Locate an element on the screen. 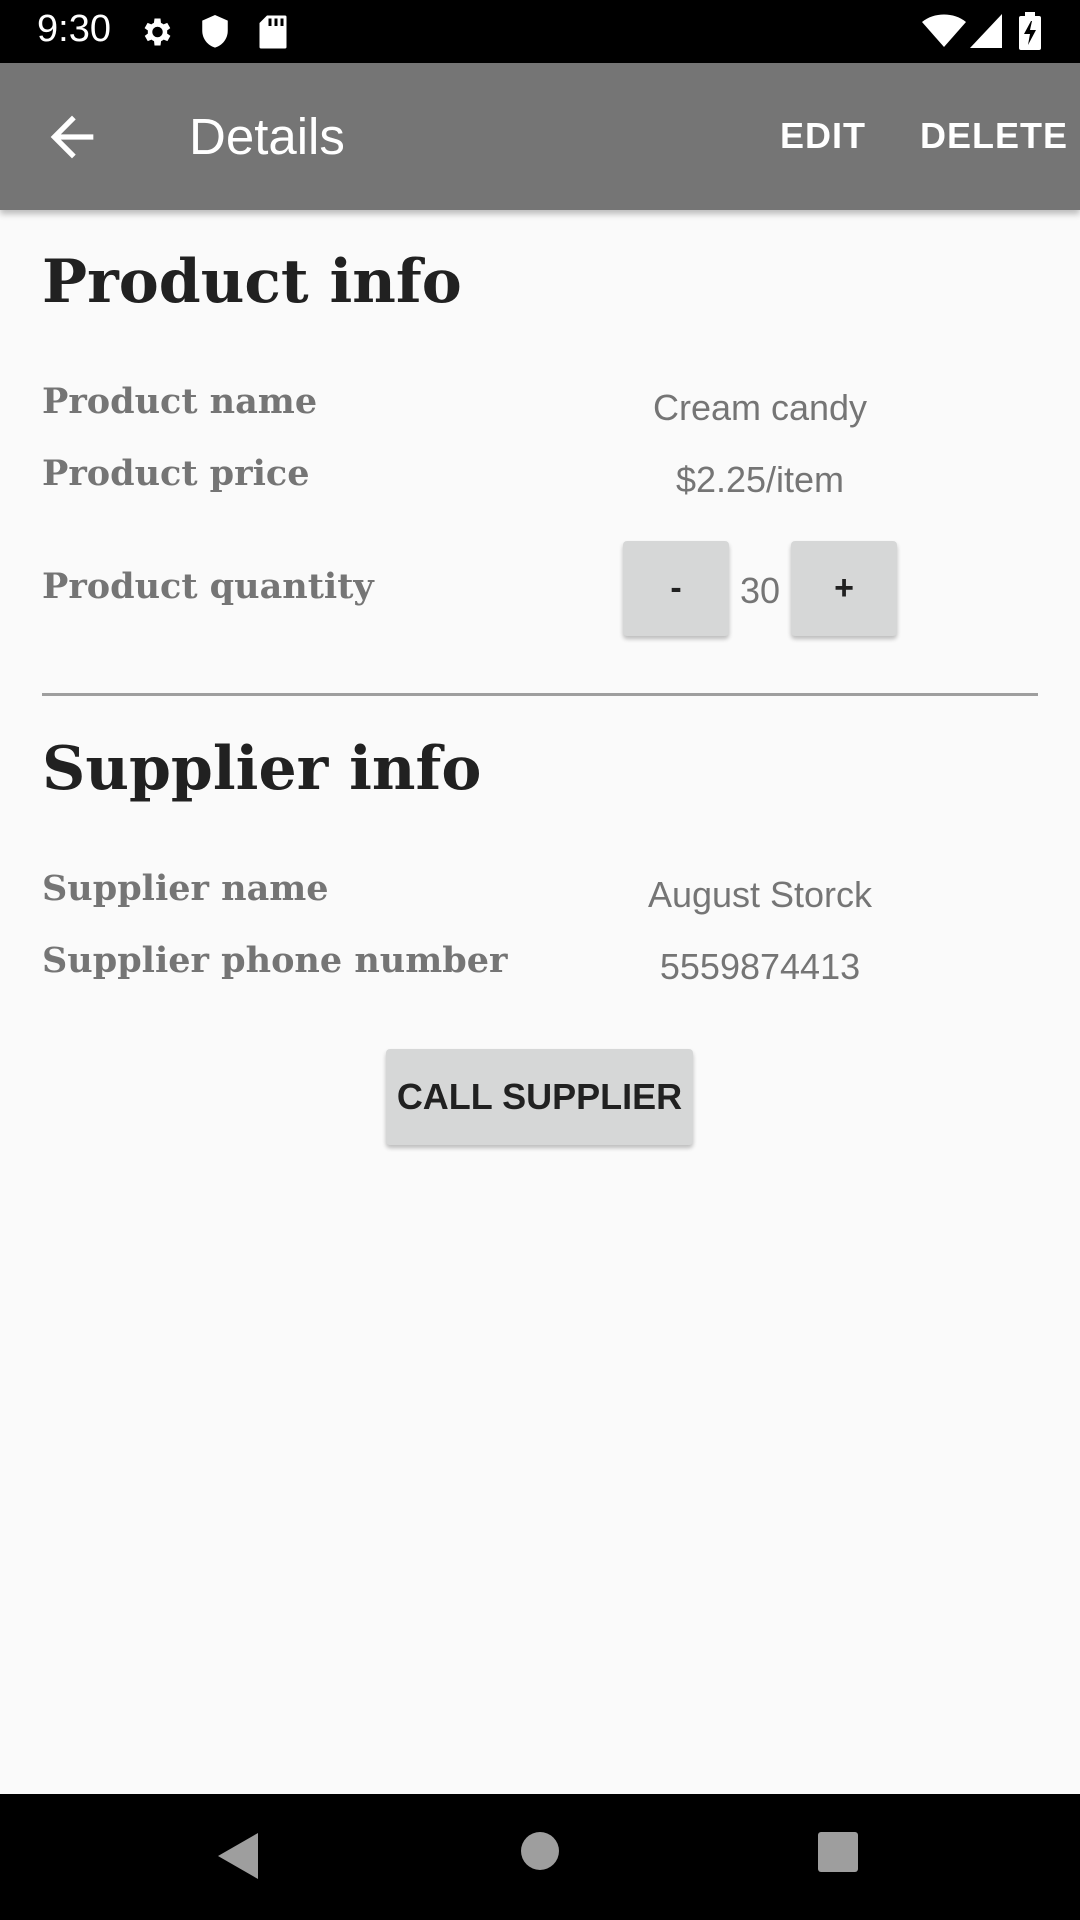 The image size is (1080, 1920). page-title: Details is located at coordinates (267, 136).